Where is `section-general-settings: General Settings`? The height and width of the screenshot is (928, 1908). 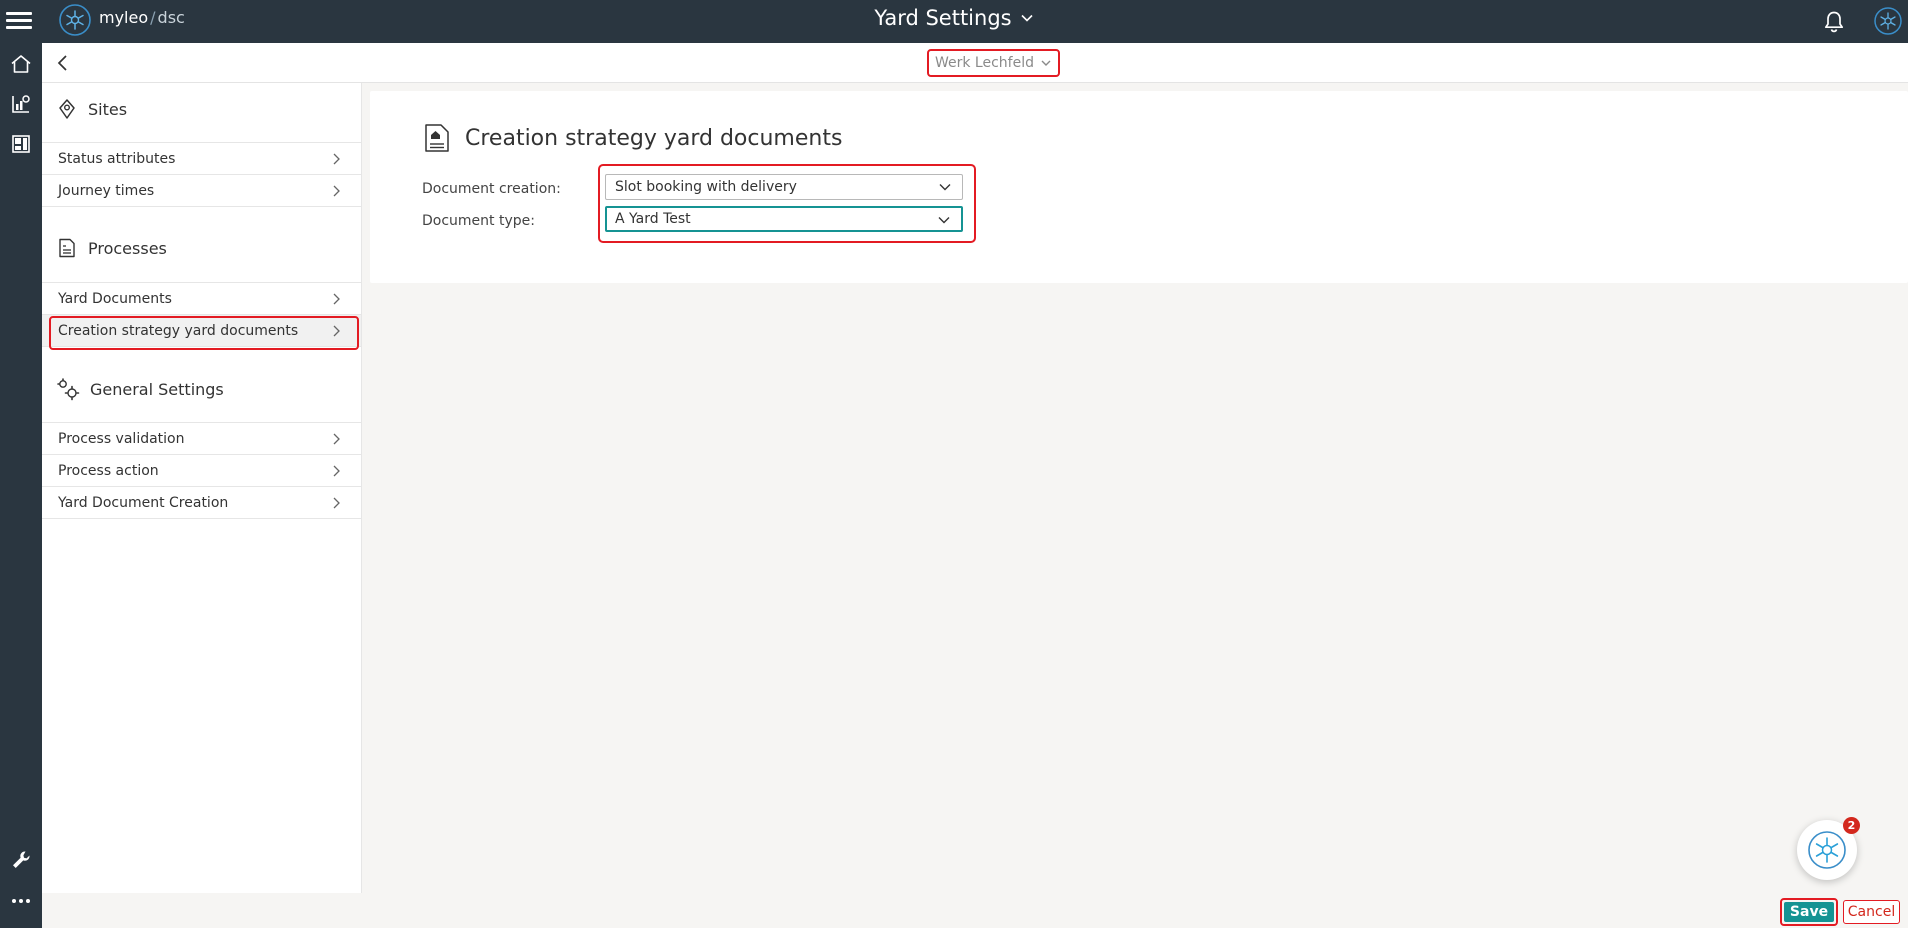 section-general-settings: General Settings is located at coordinates (140, 389).